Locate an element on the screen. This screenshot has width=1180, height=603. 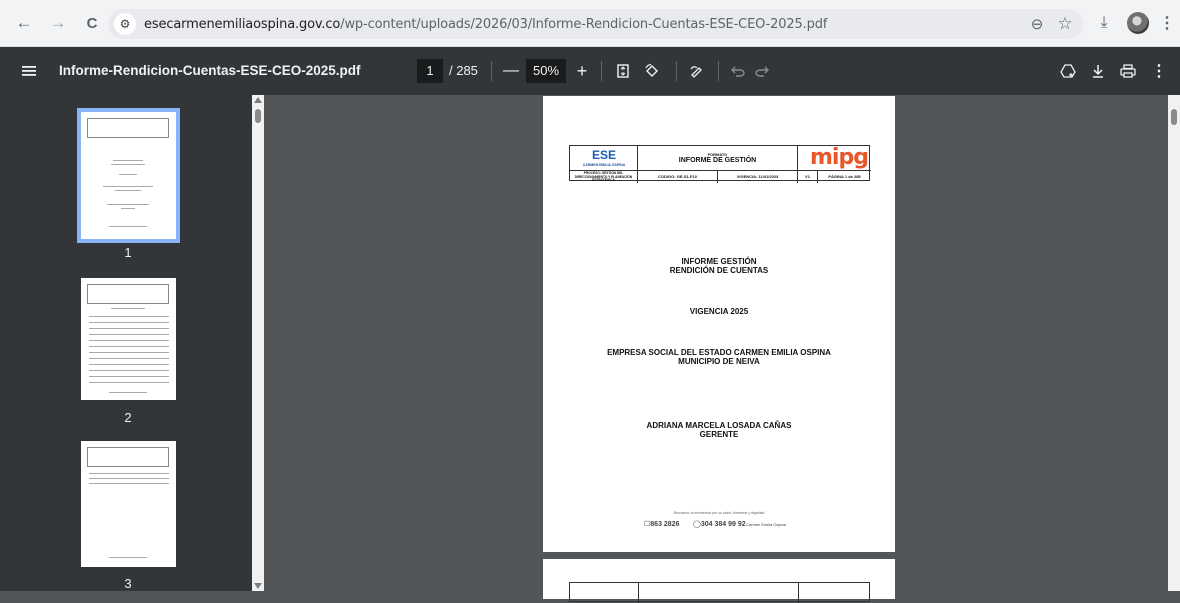
forward-arrow-icon: → is located at coordinates (58, 22).